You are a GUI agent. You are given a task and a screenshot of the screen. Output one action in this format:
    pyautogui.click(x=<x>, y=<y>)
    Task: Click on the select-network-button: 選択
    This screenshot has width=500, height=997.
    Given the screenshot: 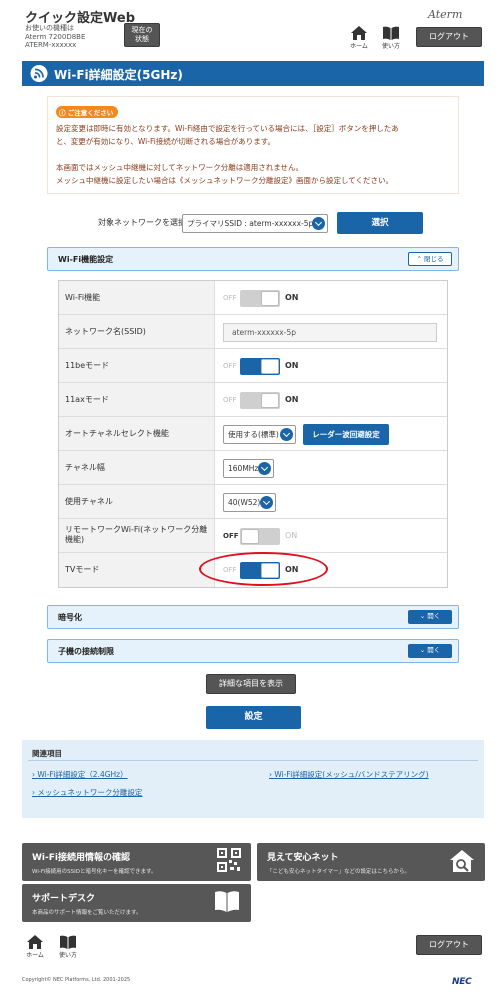 What is the action you would take?
    pyautogui.click(x=380, y=223)
    